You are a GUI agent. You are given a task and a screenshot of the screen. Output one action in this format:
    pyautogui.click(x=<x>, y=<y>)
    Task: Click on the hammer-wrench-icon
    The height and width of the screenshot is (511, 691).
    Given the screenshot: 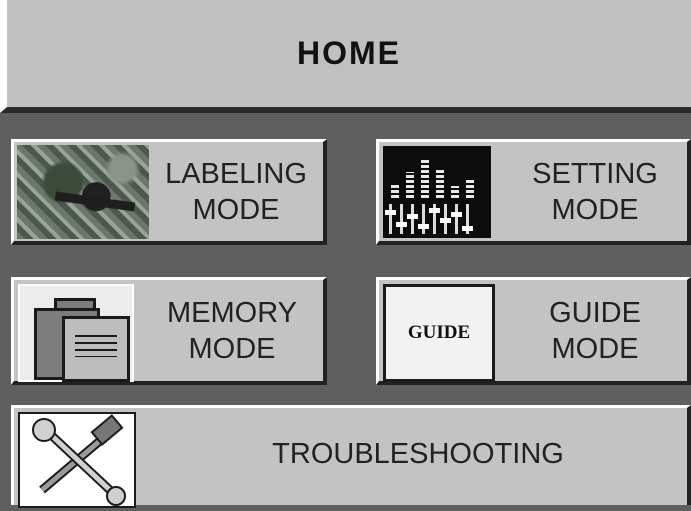 What is the action you would take?
    pyautogui.click(x=77, y=460)
    